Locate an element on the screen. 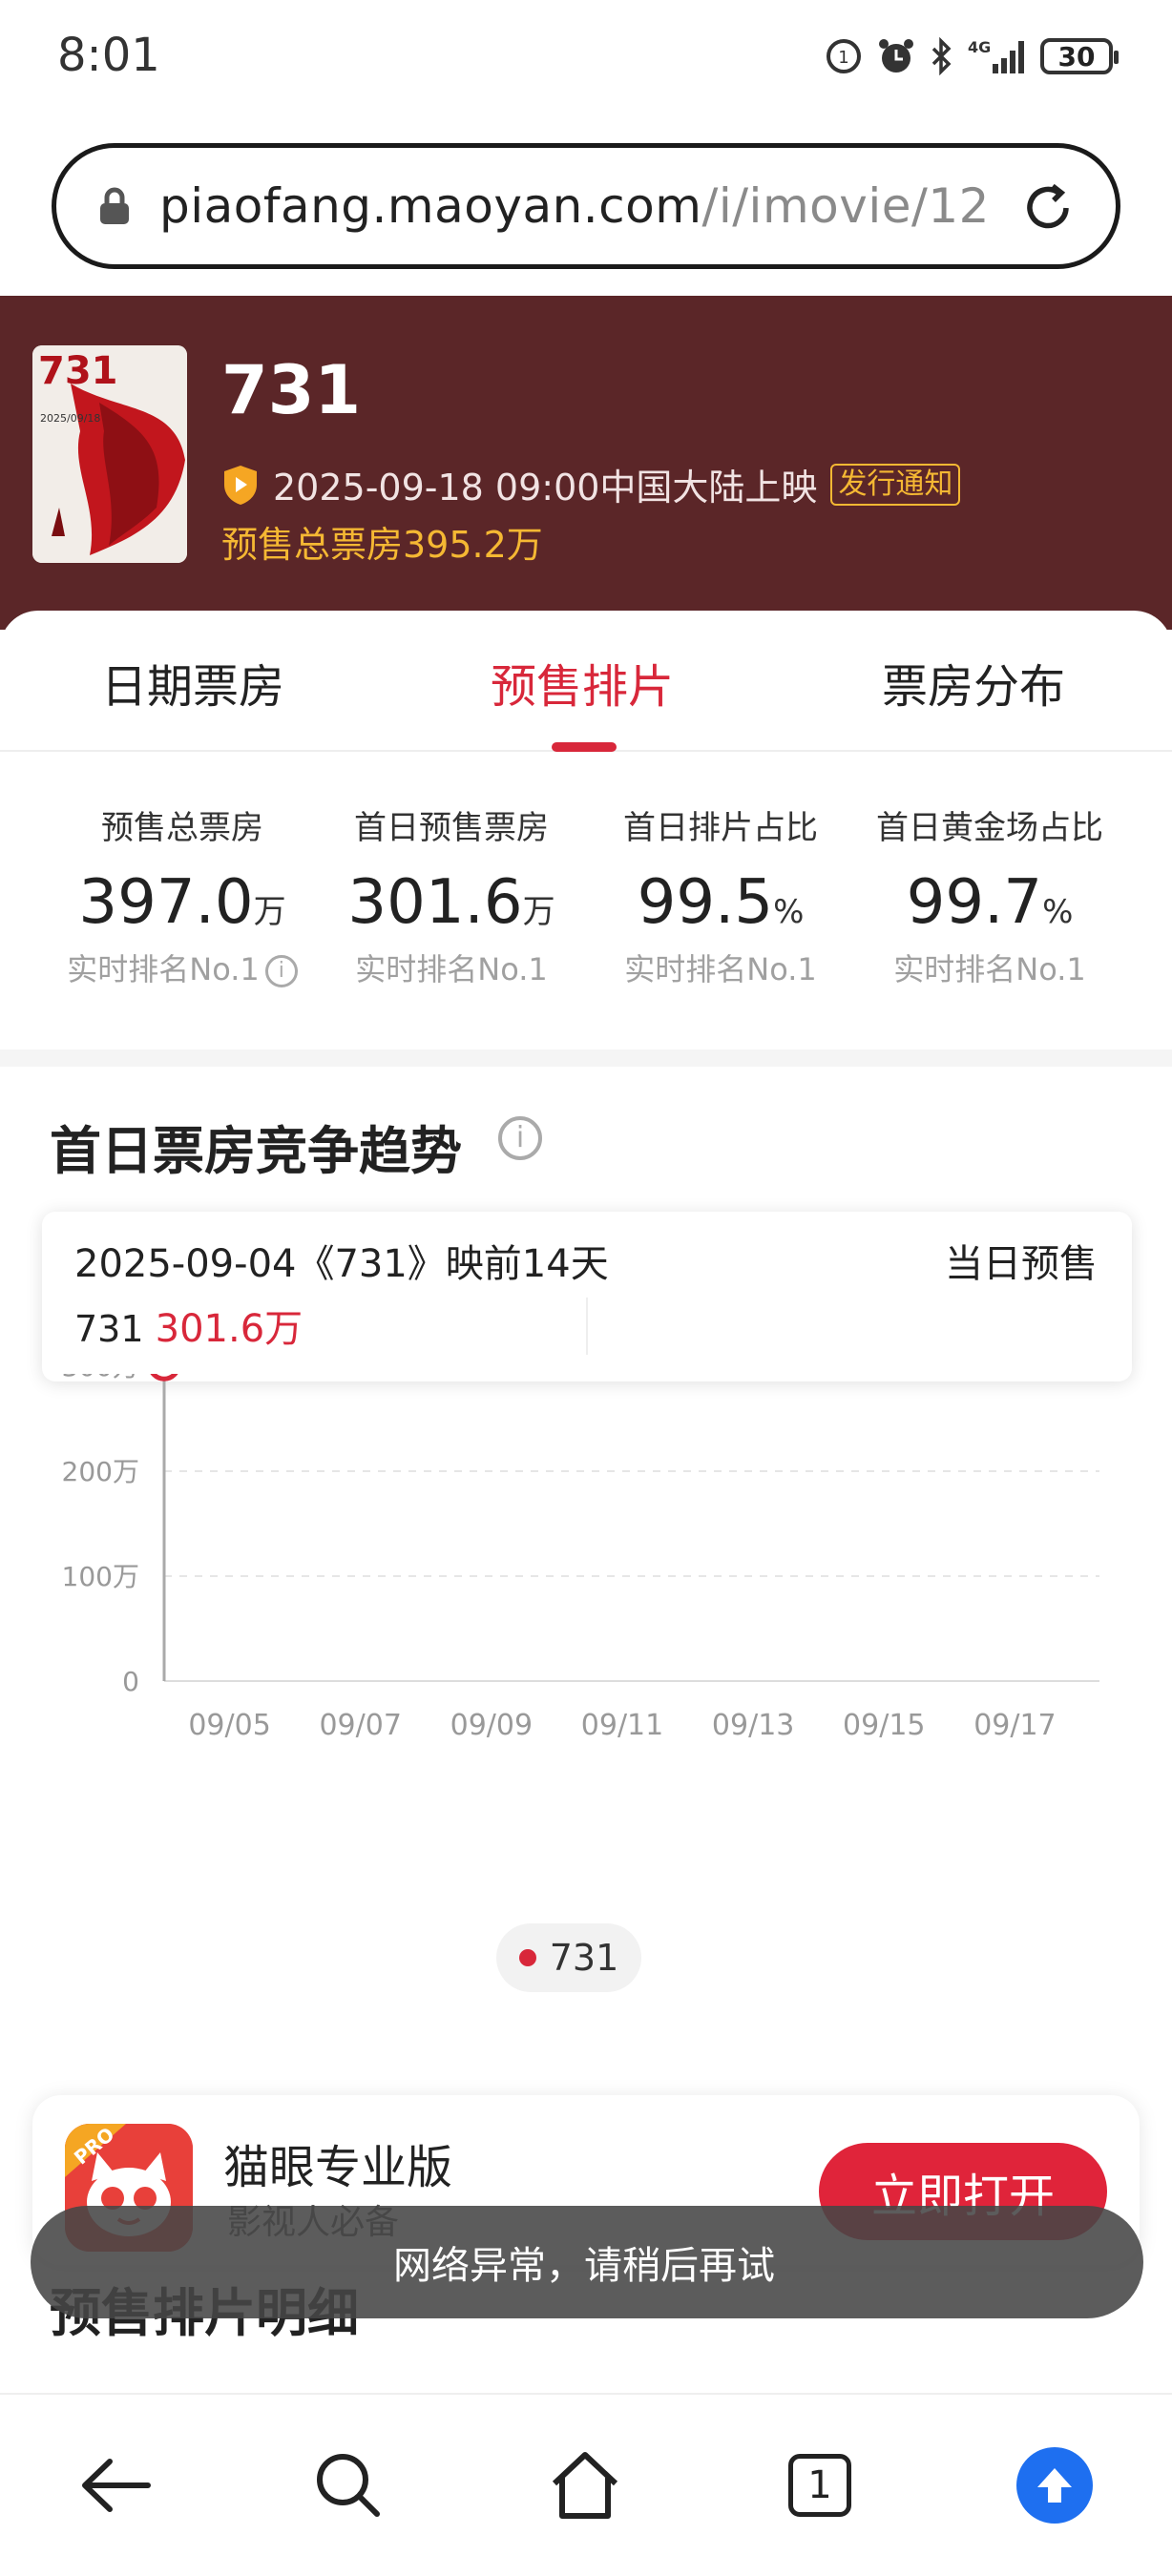 This screenshot has width=1172, height=2576. tooltip-series: 731 301.6万 is located at coordinates (188, 1325).